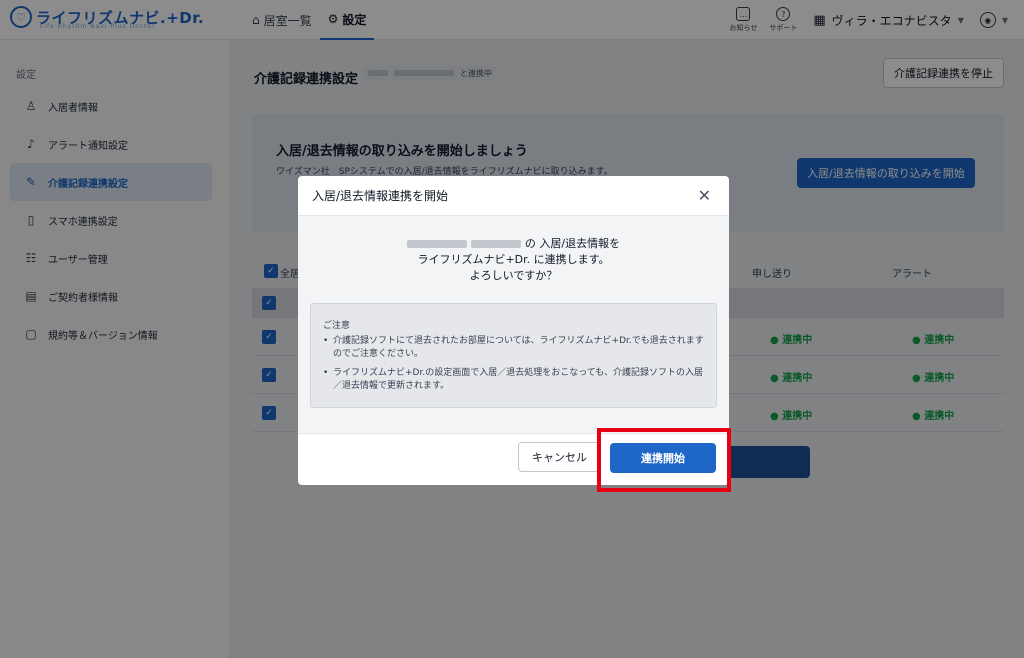  Describe the element at coordinates (704, 195) in the screenshot. I see `close-icon: ✕` at that location.